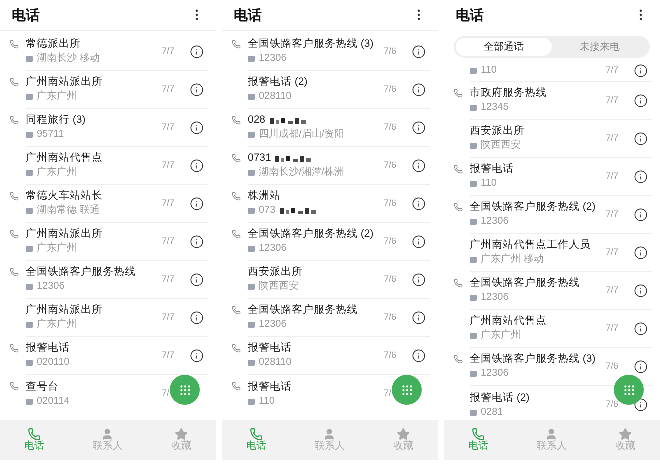 The image size is (660, 465). I want to click on contact-location: 湖南长沙/湘潭/株洲, so click(302, 173).